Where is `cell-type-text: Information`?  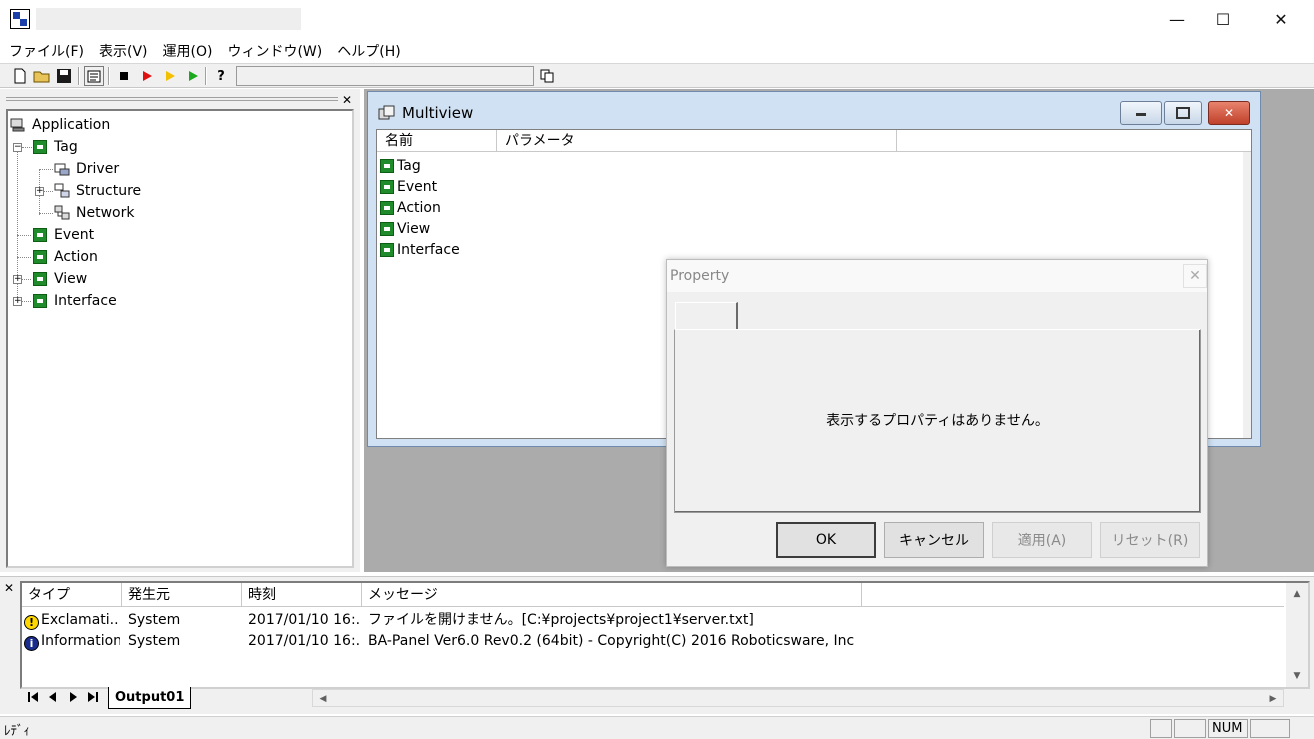
cell-type-text: Information is located at coordinates (80, 641).